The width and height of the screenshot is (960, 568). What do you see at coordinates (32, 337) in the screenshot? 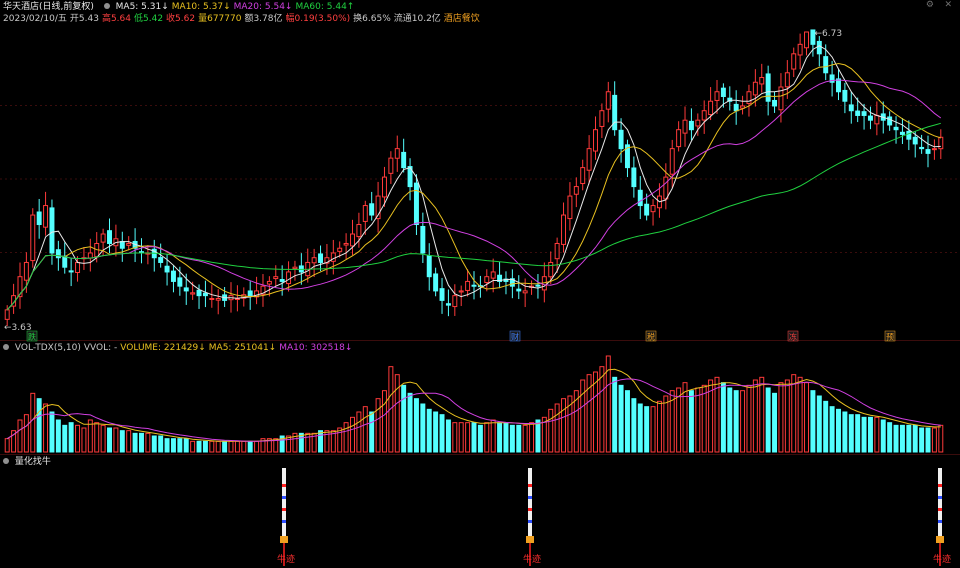
I see `event-marker-0: 跌` at bounding box center [32, 337].